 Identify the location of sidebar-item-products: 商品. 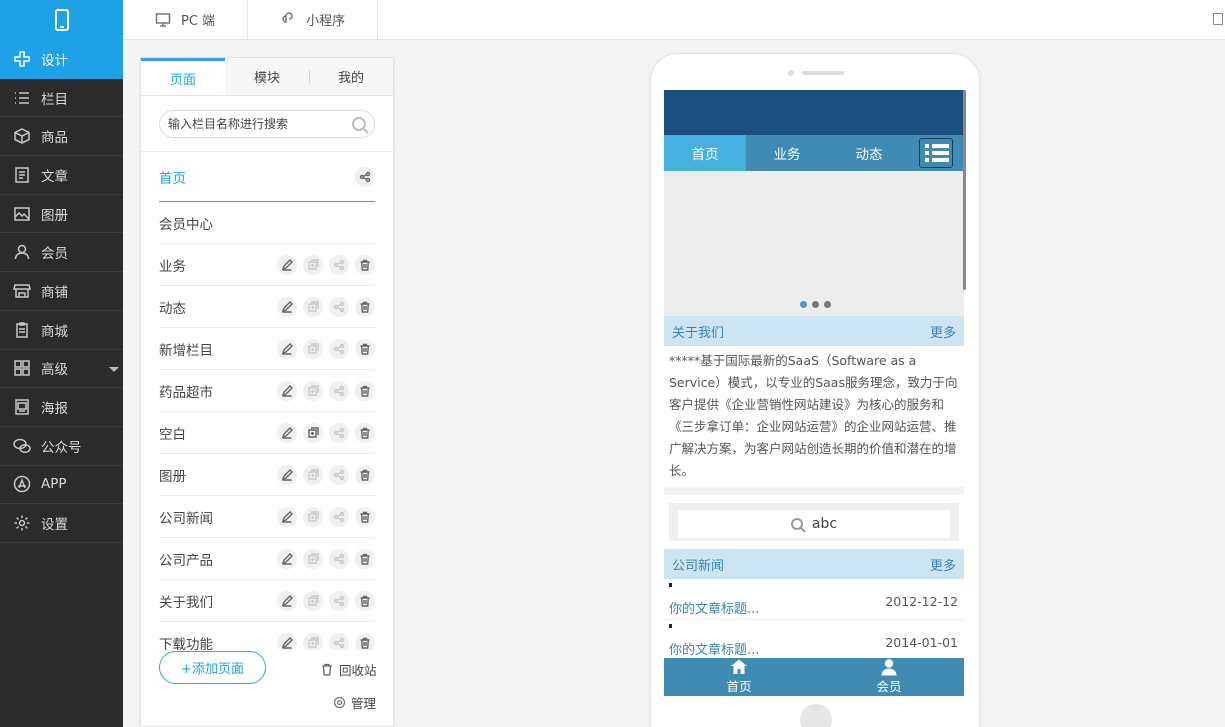
(61, 137).